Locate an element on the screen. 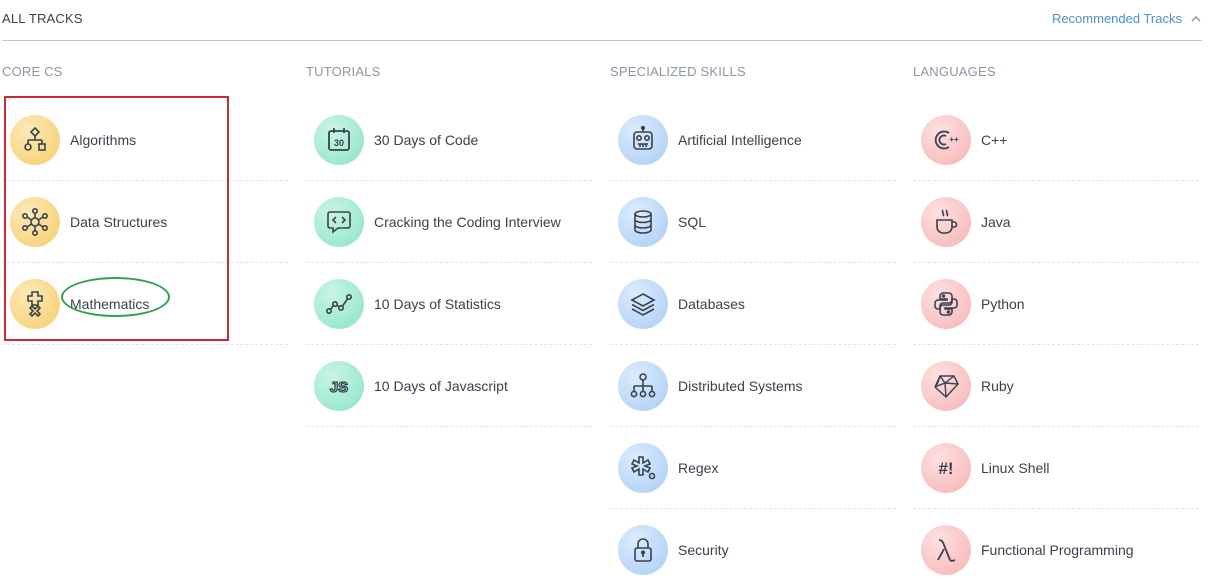 The height and width of the screenshot is (584, 1221). track-algorithms: Algorithms is located at coordinates (145, 140).